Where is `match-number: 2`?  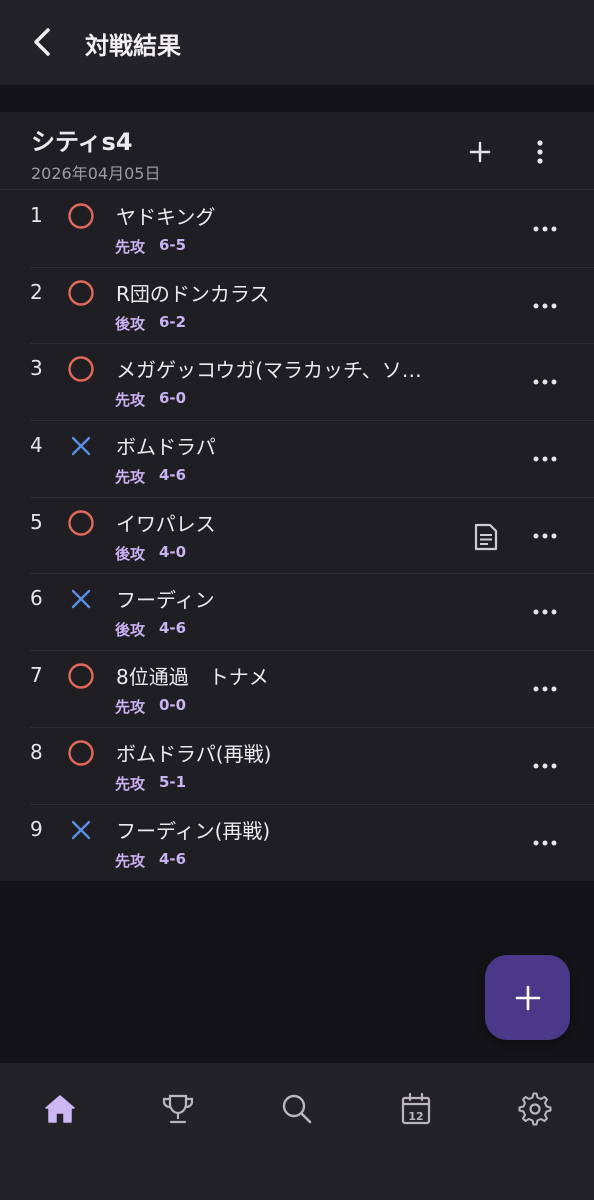
match-number: 2 is located at coordinates (36, 291).